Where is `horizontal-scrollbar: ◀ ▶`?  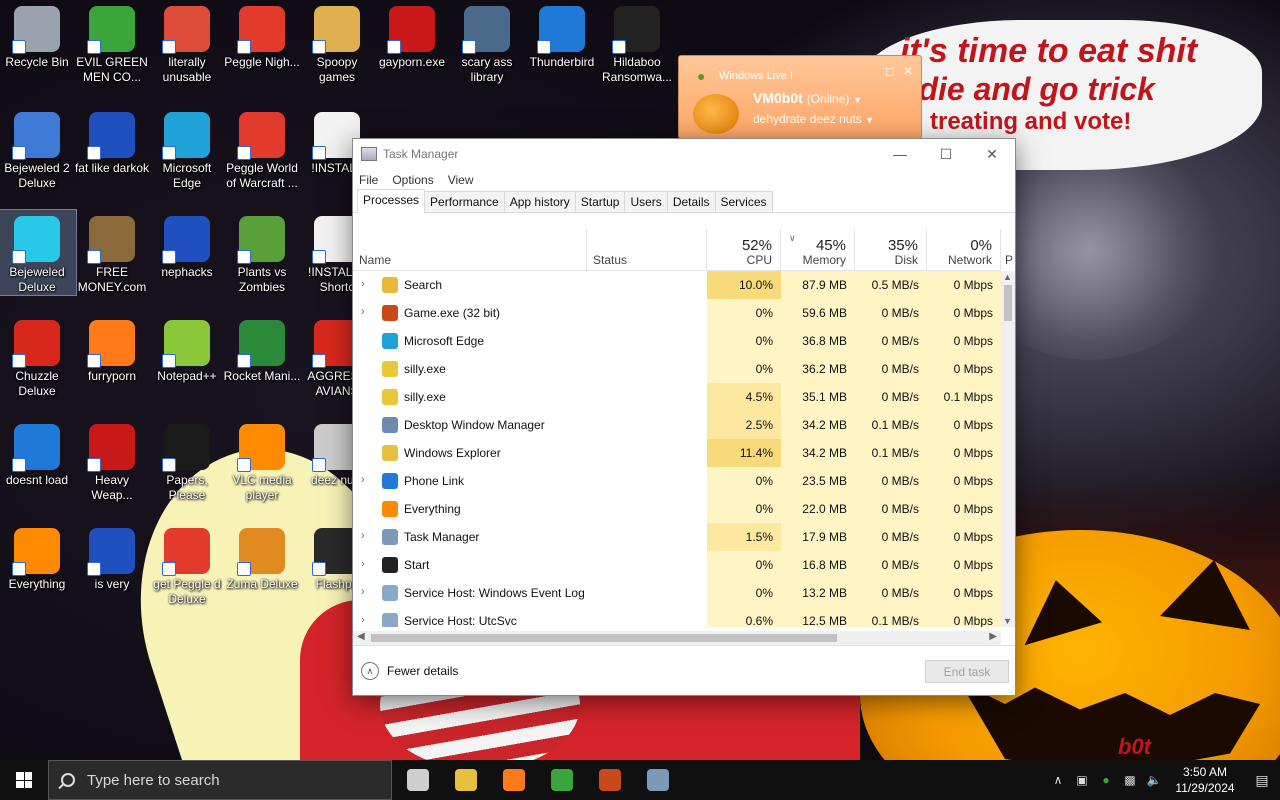
horizontal-scrollbar: ◀ ▶ is located at coordinates (677, 638).